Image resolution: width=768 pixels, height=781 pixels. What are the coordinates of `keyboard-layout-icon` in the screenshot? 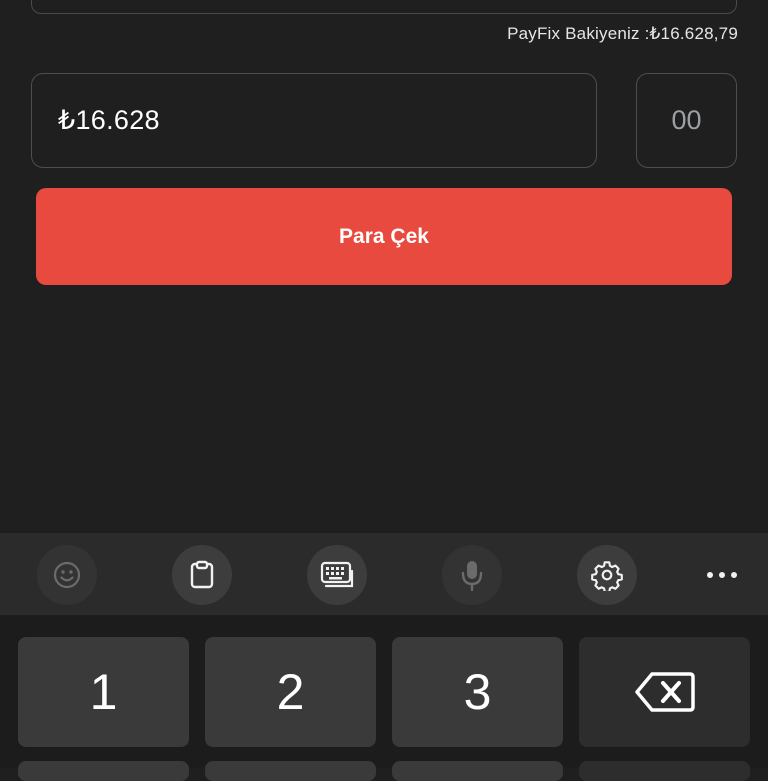 It's located at (337, 575).